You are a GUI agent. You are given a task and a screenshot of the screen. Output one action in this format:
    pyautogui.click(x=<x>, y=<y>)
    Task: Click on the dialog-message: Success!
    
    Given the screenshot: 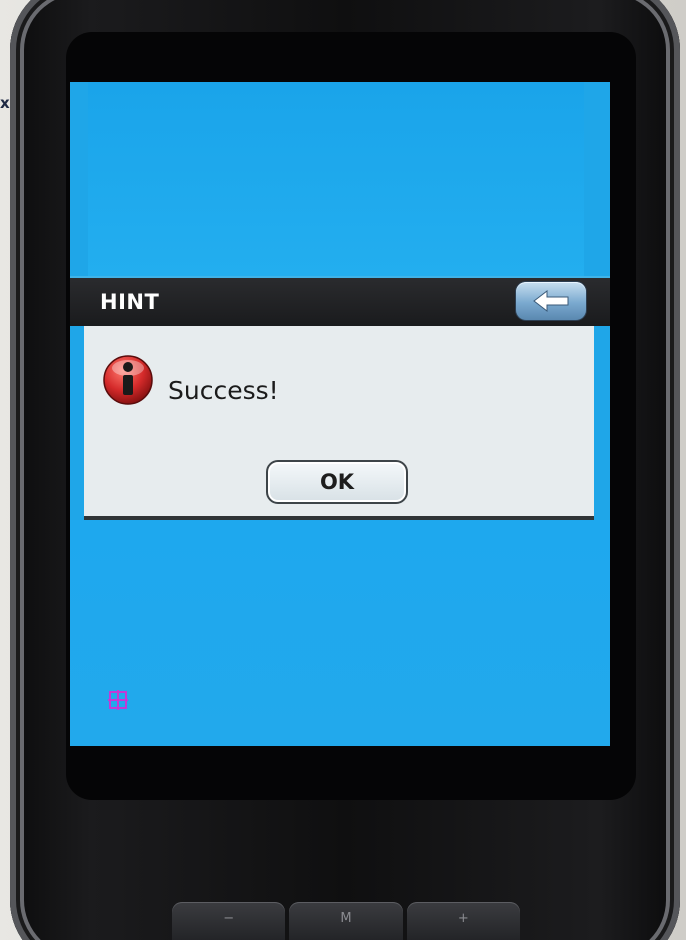 What is the action you would take?
    pyautogui.click(x=223, y=390)
    